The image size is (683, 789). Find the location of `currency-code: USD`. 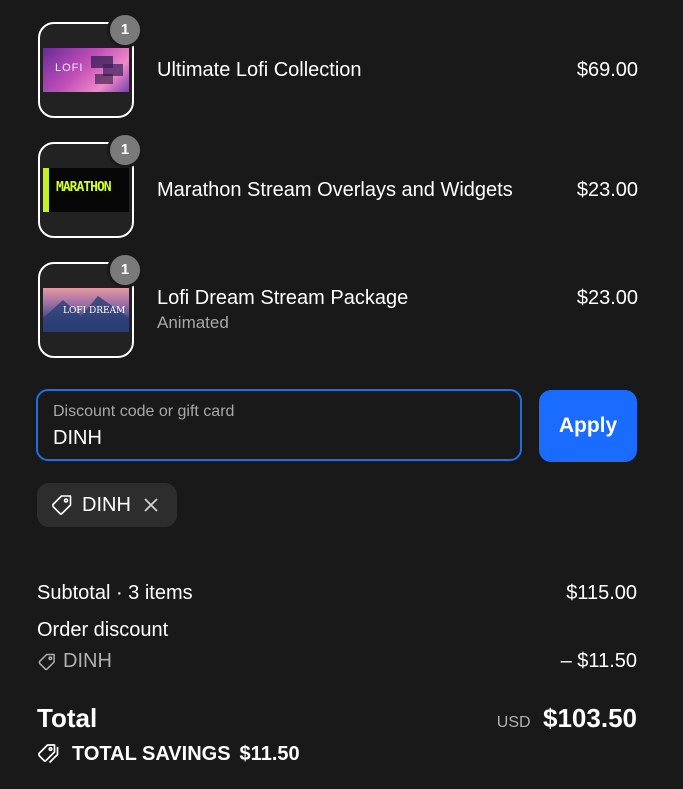

currency-code: USD is located at coordinates (513, 722).